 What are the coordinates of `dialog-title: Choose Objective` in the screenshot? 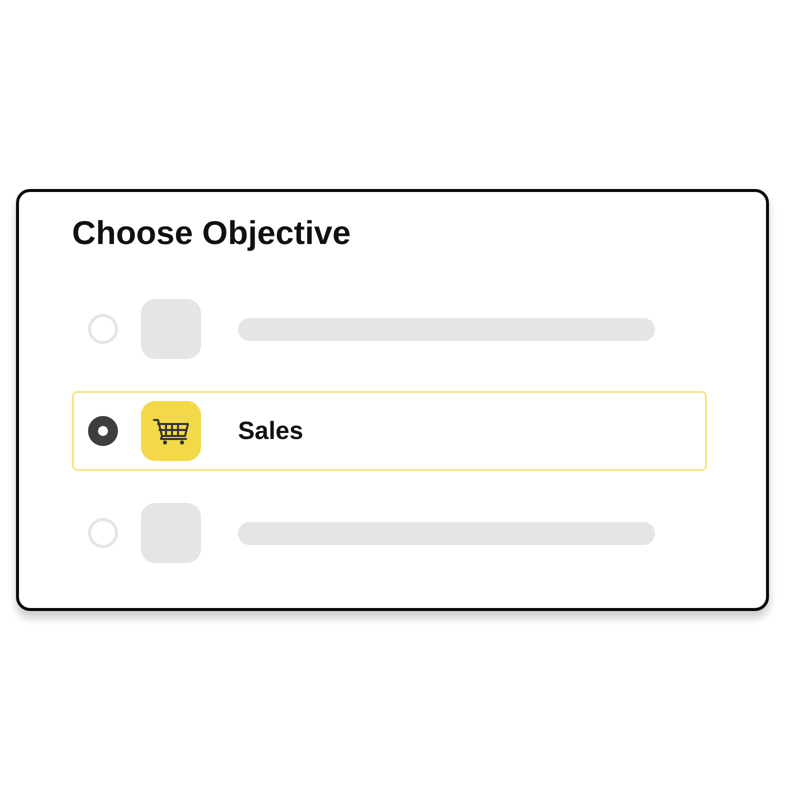 It's located at (212, 233).